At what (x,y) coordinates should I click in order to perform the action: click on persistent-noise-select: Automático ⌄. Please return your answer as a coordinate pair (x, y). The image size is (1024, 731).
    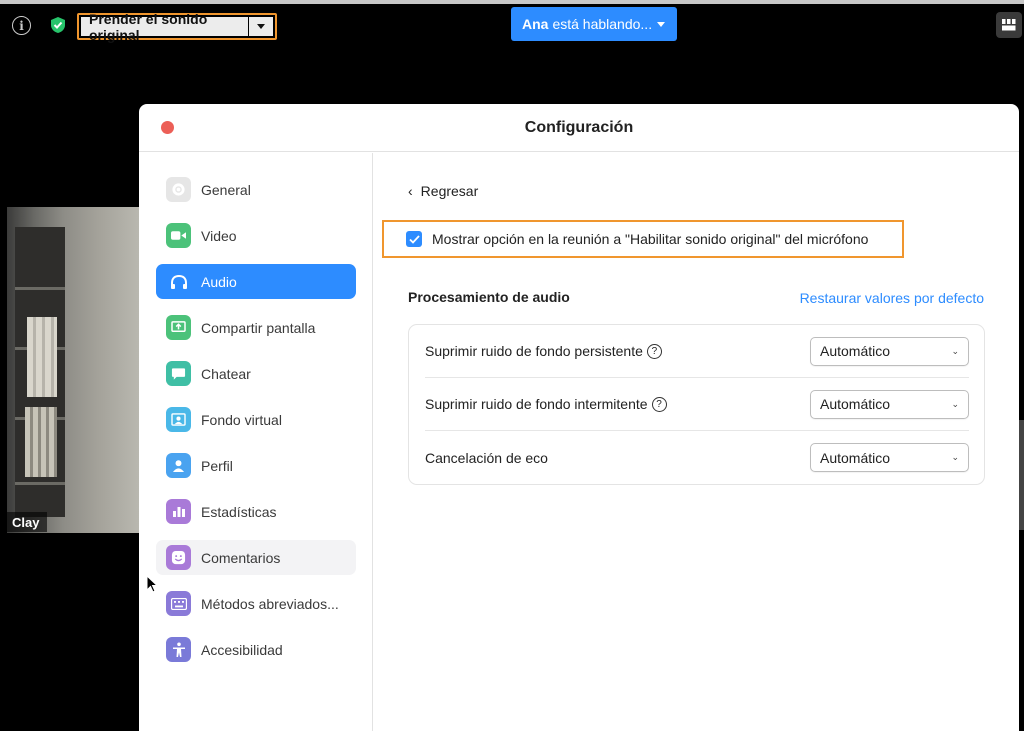
    Looking at the image, I should click on (889, 351).